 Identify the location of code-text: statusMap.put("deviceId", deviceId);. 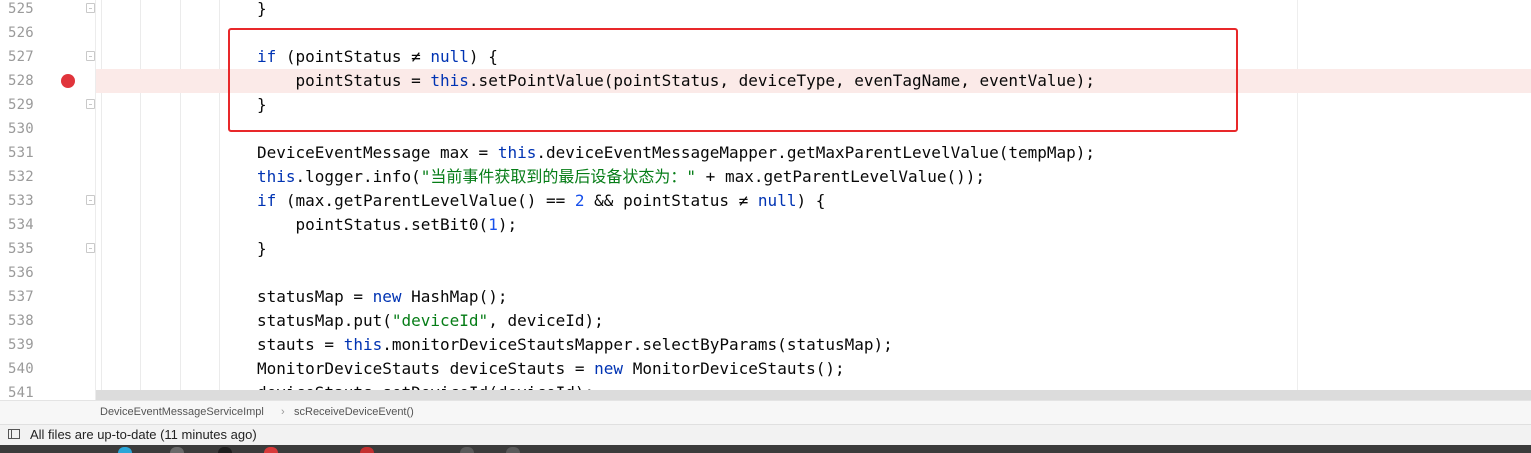
(430, 321).